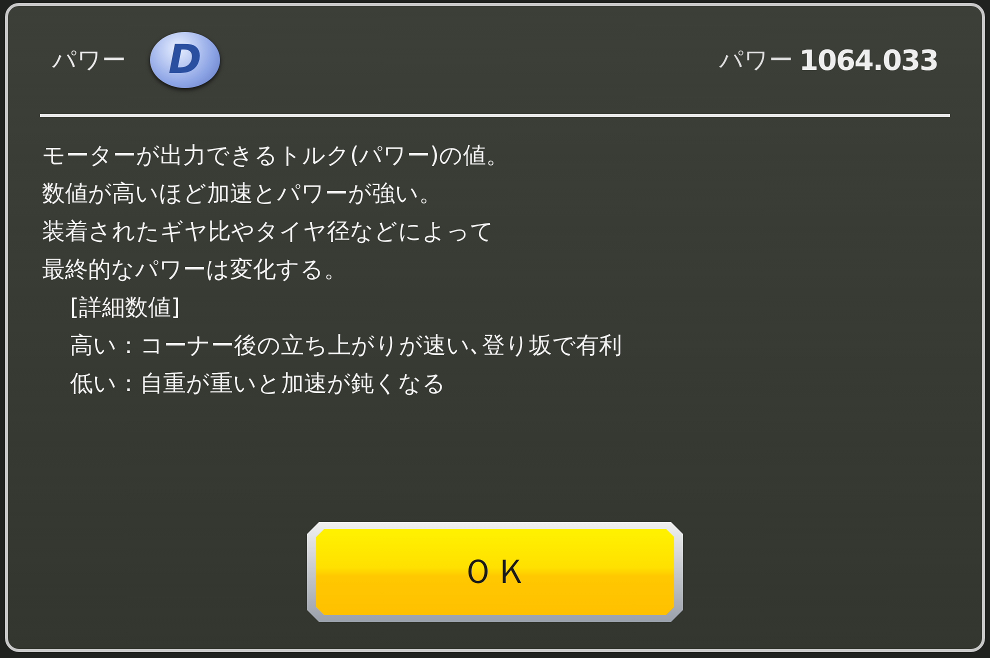 This screenshot has height=658, width=990. I want to click on details-heading: [詳細数値], so click(125, 308).